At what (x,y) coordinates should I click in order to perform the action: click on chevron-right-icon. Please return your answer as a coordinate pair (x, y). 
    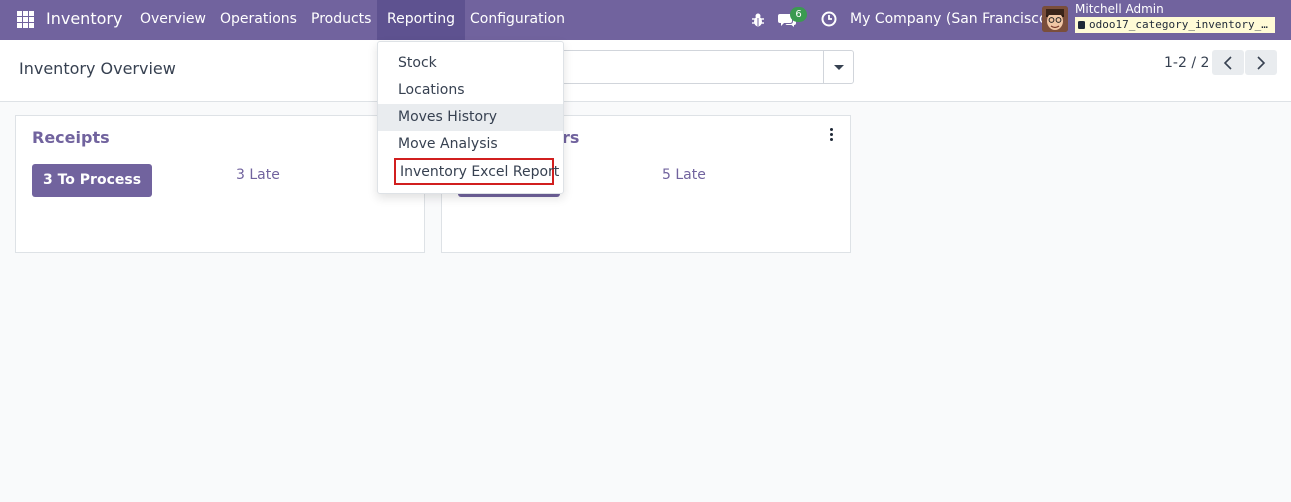
    Looking at the image, I should click on (1261, 63).